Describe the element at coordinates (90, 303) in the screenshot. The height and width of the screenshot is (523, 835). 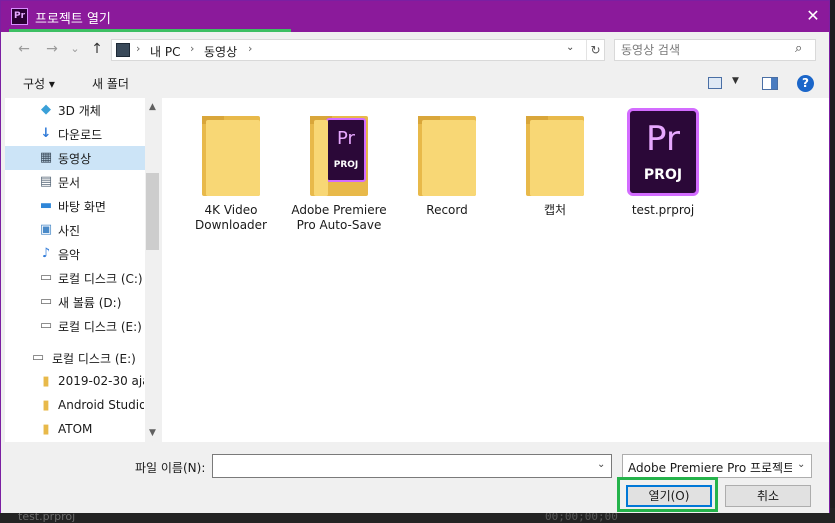
I see `sidebar-item-label: 새 볼륨 (D:)` at that location.